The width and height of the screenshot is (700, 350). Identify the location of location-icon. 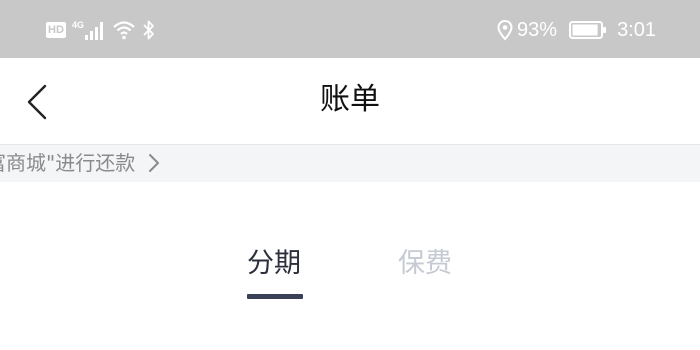
(505, 30).